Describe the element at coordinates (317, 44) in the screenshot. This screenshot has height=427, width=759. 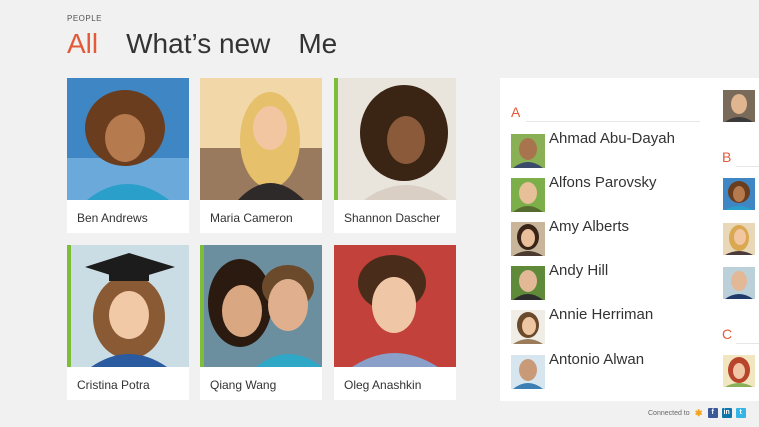
I see `tab-me: Me` at that location.